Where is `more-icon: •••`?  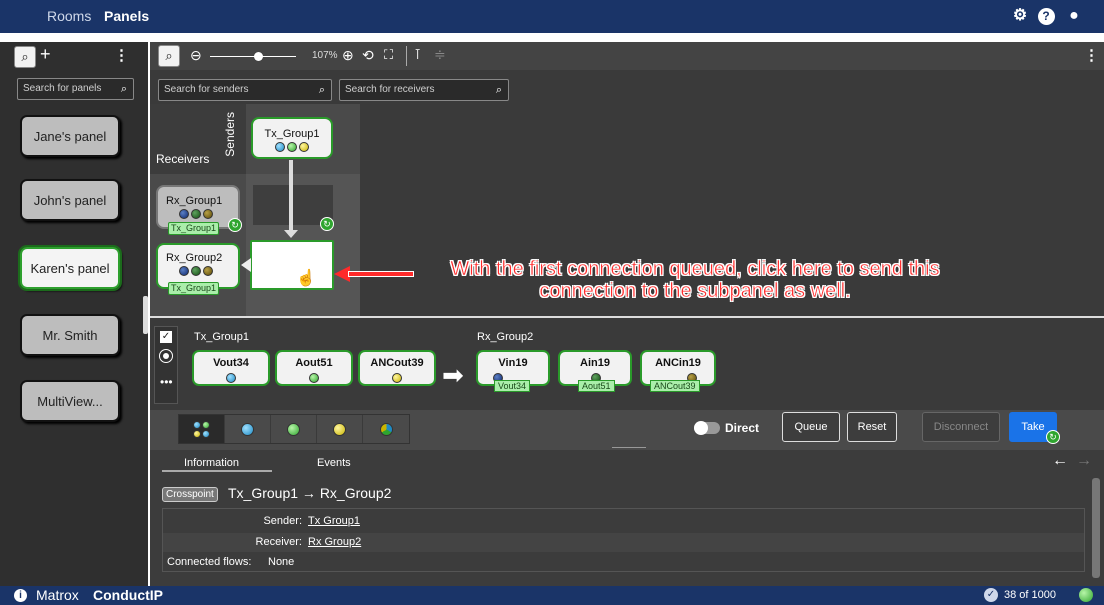
more-icon: ••• is located at coordinates (166, 382).